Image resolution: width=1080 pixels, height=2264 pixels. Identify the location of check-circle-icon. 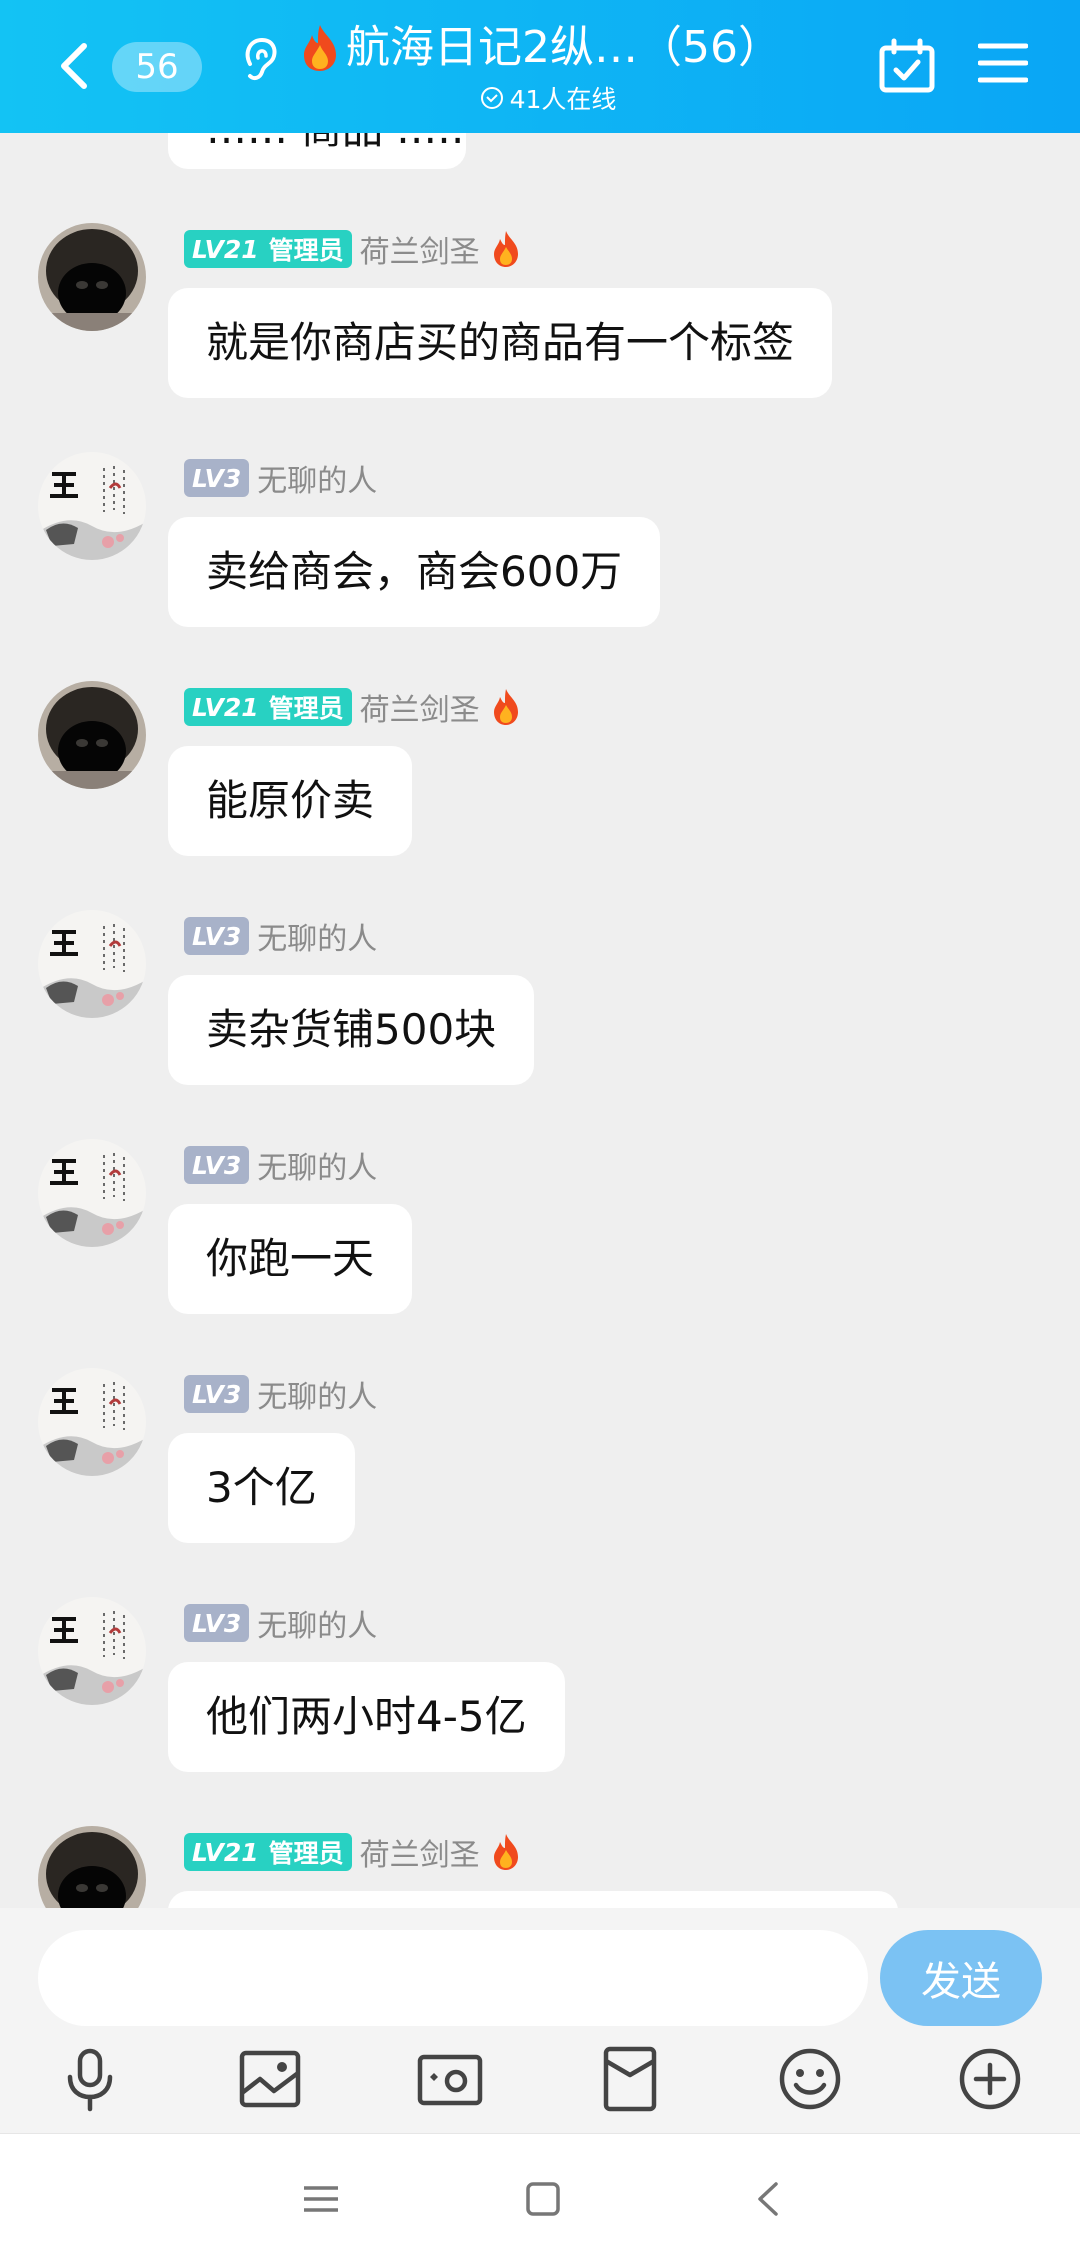
(491, 98).